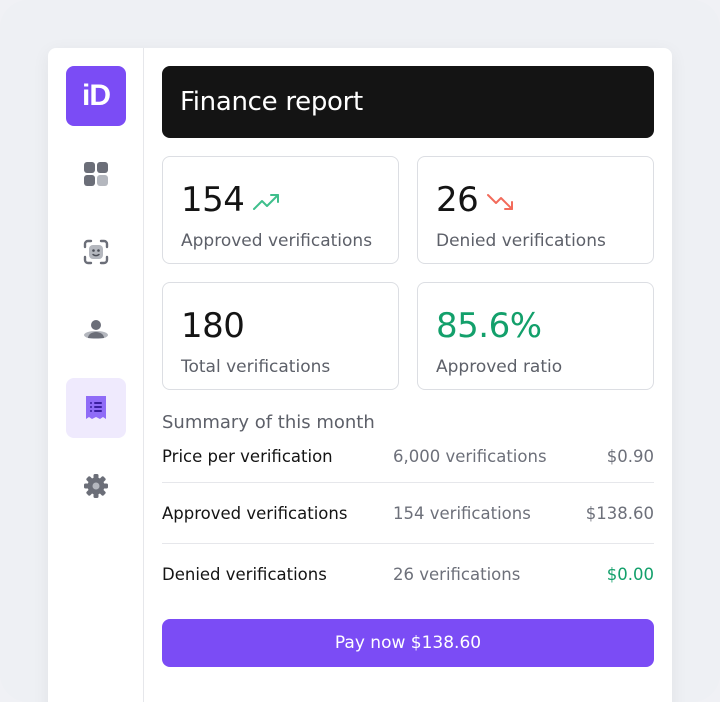 Image resolution: width=720 pixels, height=702 pixels. I want to click on stat-approved-value: 154, so click(213, 200).